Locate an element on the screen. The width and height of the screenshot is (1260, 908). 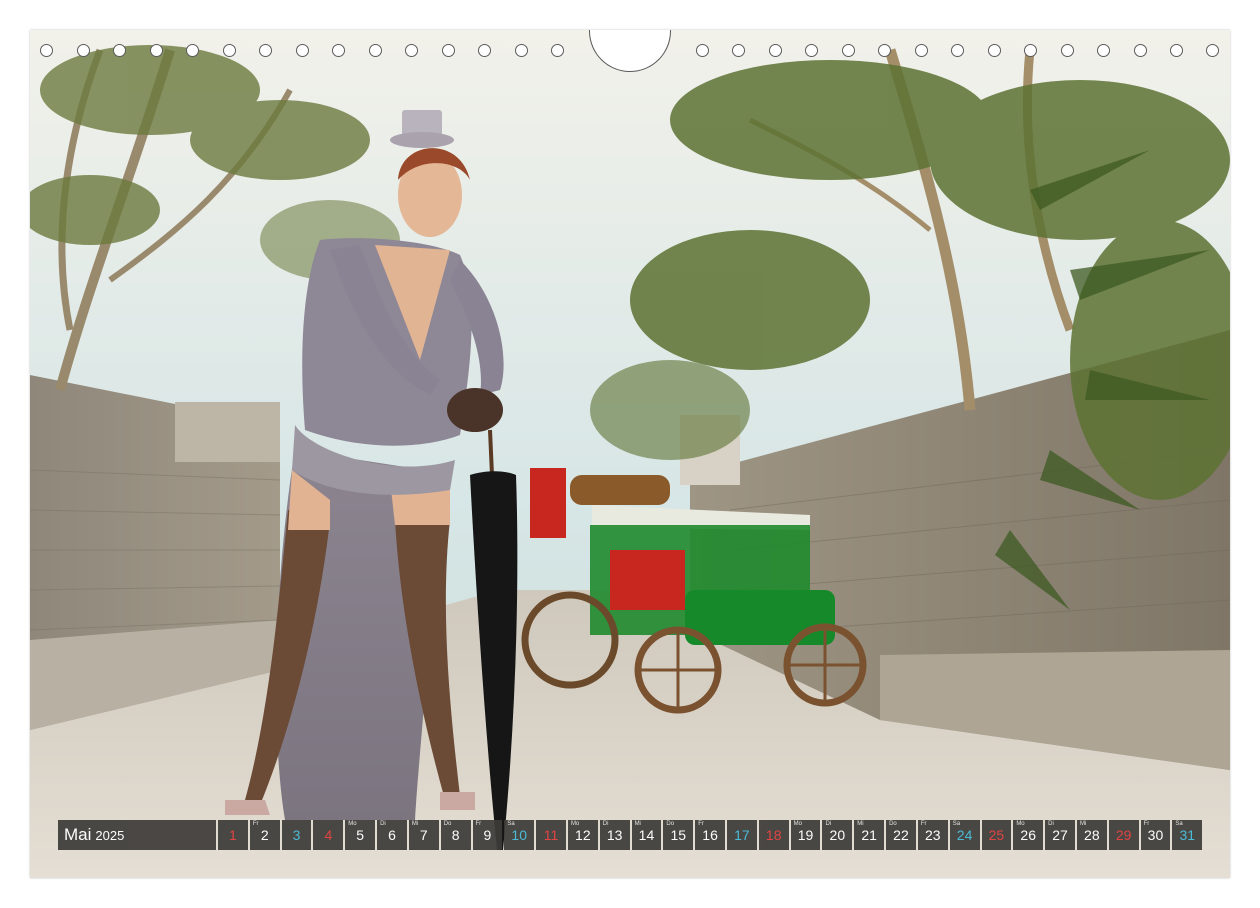
day-number: 31 is located at coordinates (1187, 835).